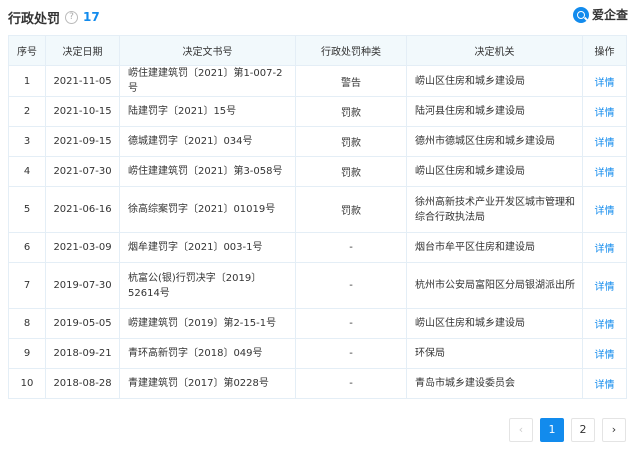 Image resolution: width=640 pixels, height=452 pixels. I want to click on cell-authority: 杭州市公安局富阳区分局银湖派出所, so click(494, 285).